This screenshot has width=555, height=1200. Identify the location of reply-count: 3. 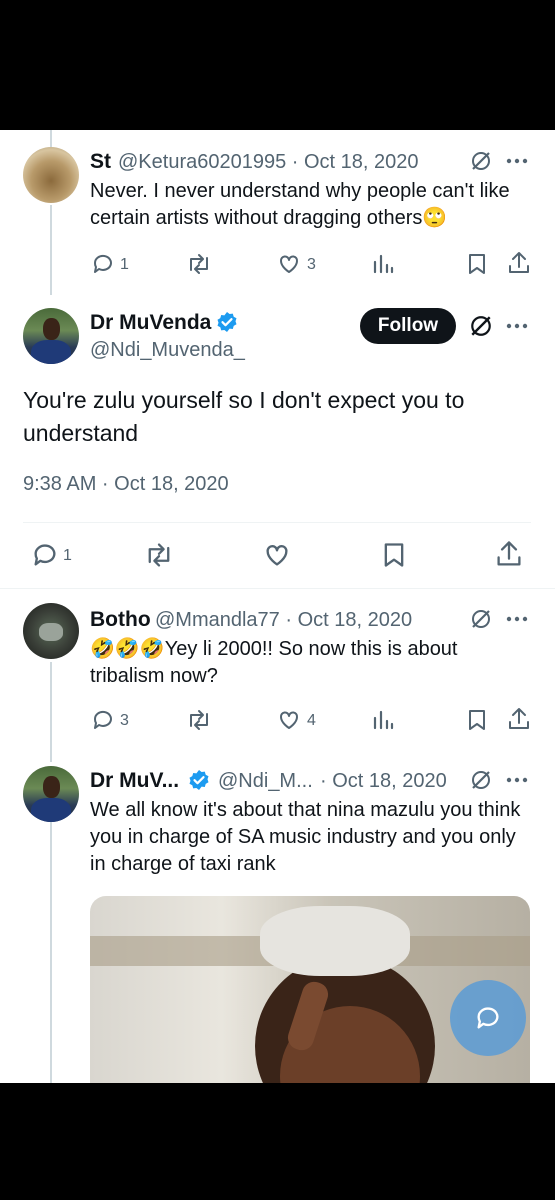
(124, 720).